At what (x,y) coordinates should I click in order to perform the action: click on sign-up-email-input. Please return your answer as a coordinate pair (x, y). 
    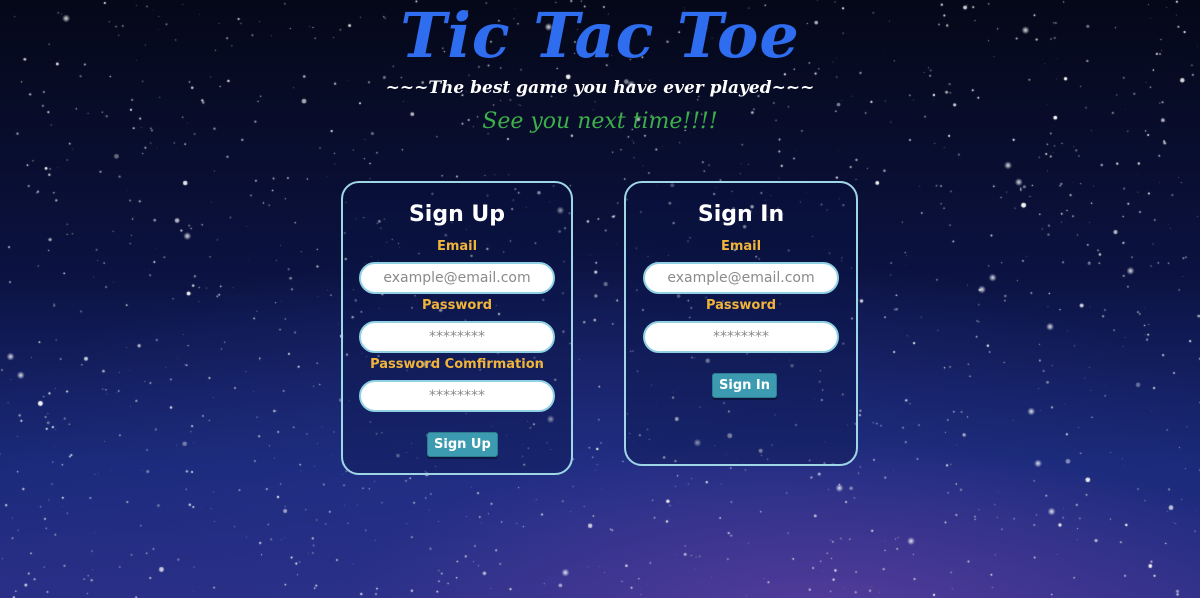
    Looking at the image, I should click on (457, 278).